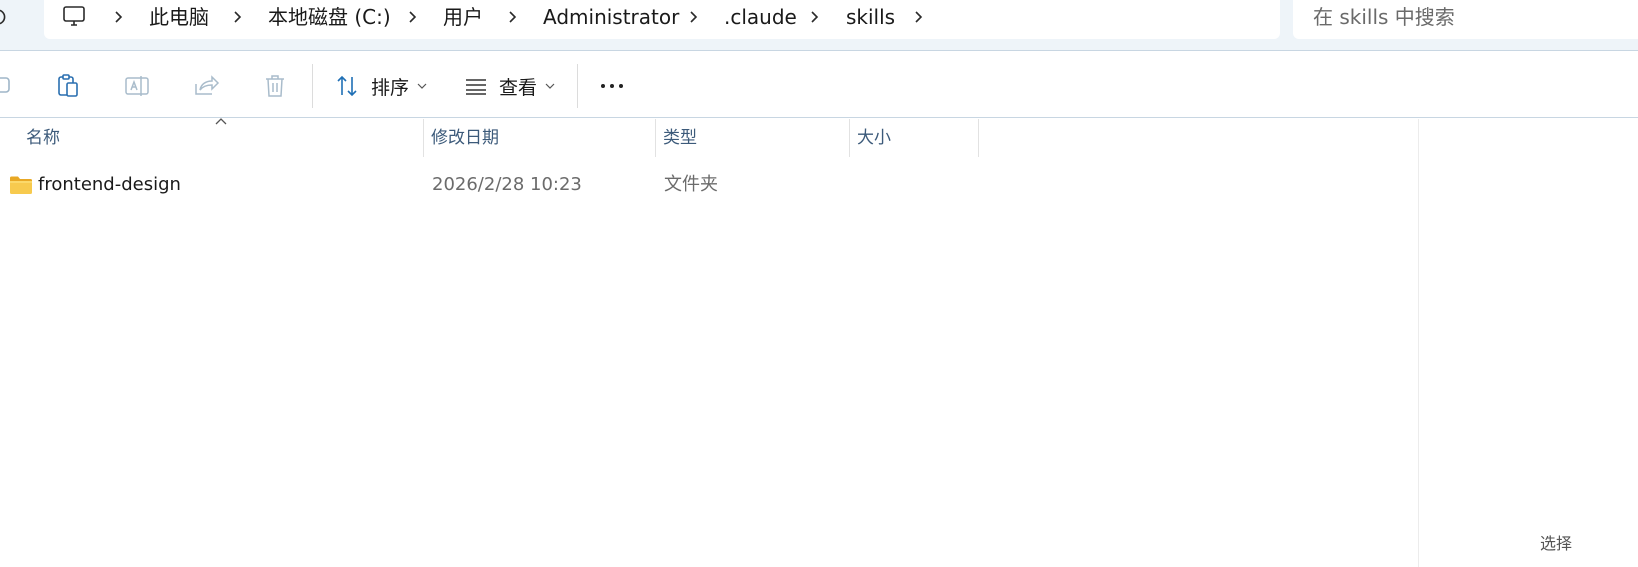  Describe the element at coordinates (329, 17) in the screenshot. I see `breadcrumb-local-disk: 本地磁盘 (C:)` at that location.